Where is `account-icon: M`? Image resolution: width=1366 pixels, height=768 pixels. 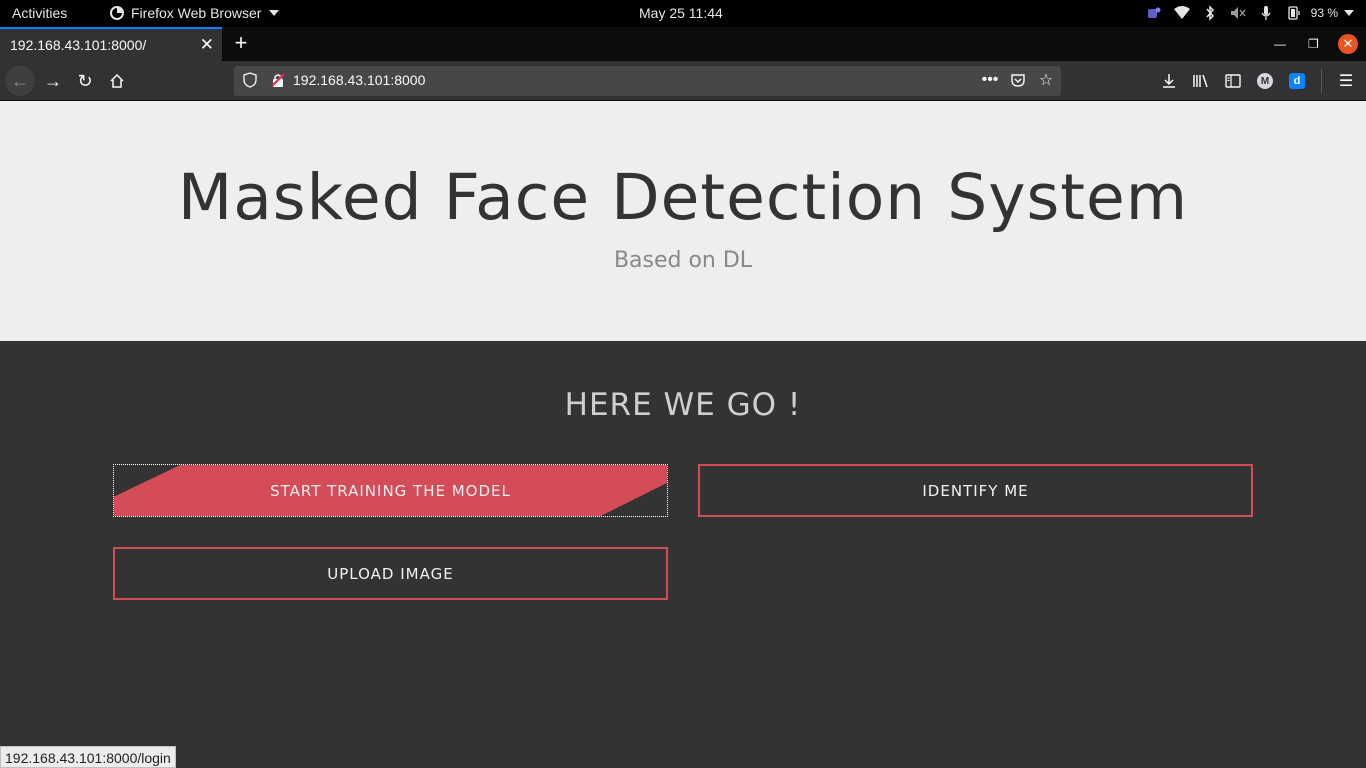
account-icon: M is located at coordinates (1265, 81).